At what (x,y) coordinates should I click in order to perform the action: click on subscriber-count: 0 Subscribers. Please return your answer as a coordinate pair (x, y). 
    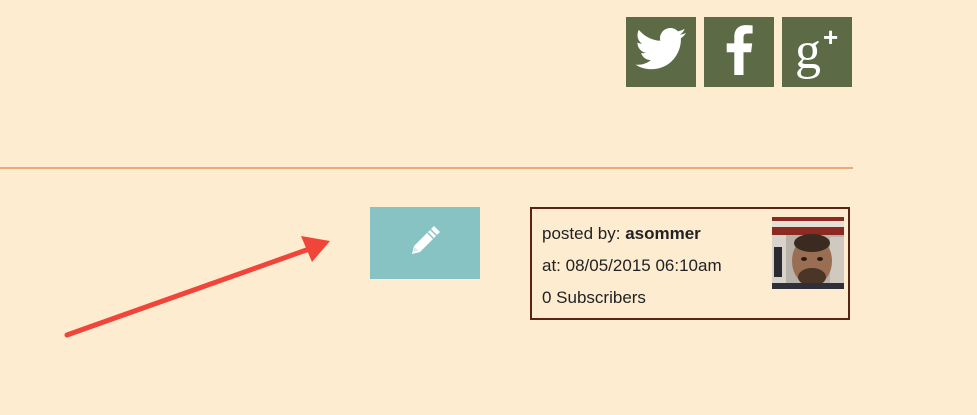
    Looking at the image, I should click on (594, 297).